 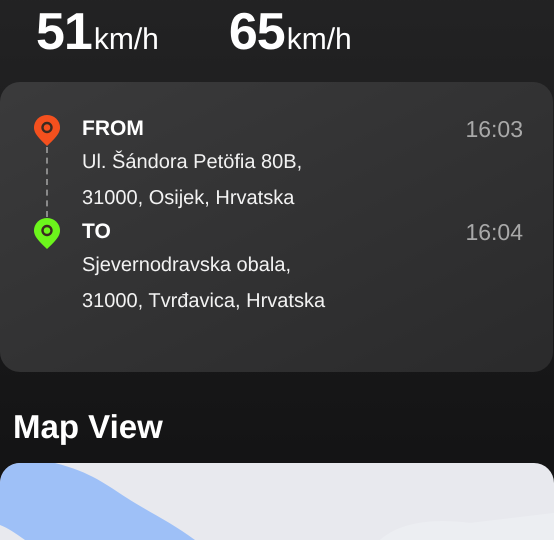 I want to click on stop-time: 16:04, so click(x=494, y=232).